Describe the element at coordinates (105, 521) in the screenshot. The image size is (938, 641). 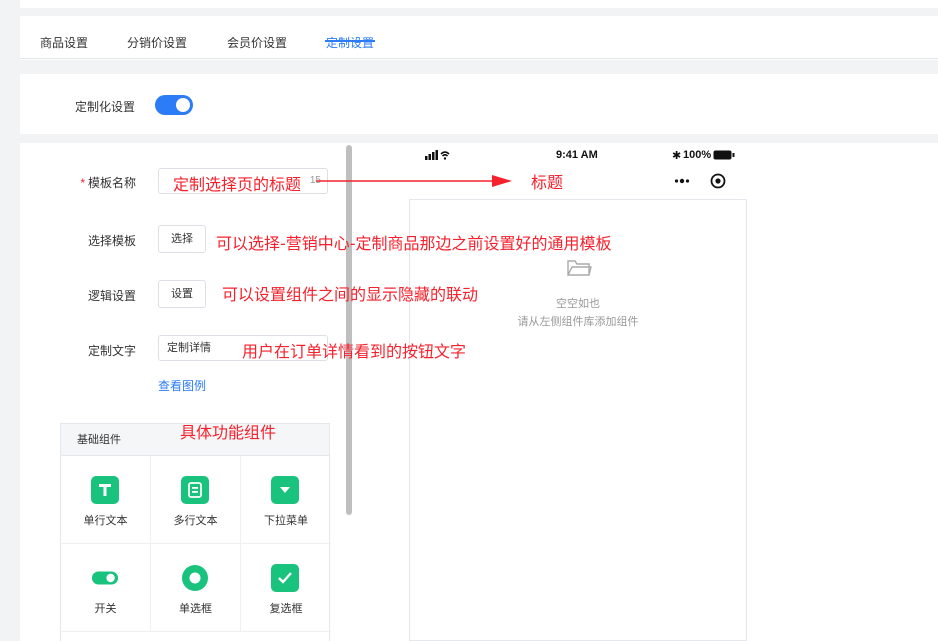
I see `component-label: 单行文本` at that location.